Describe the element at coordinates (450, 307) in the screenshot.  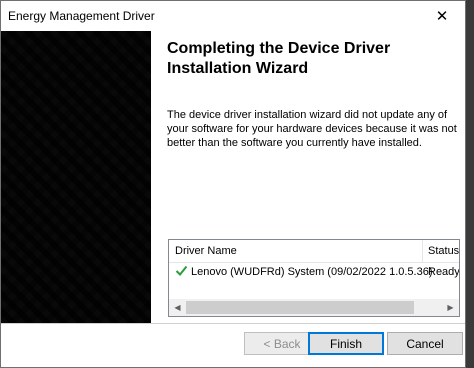
I see `scroll-right-icon: ▶` at that location.